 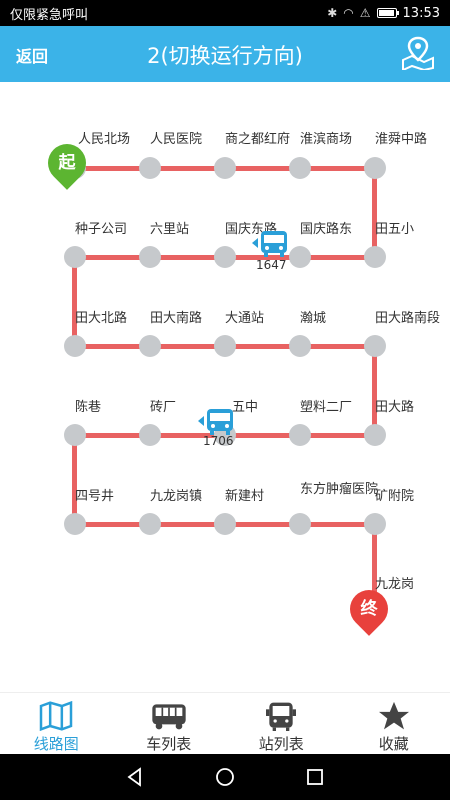 I want to click on map-location-icon, so click(x=418, y=53).